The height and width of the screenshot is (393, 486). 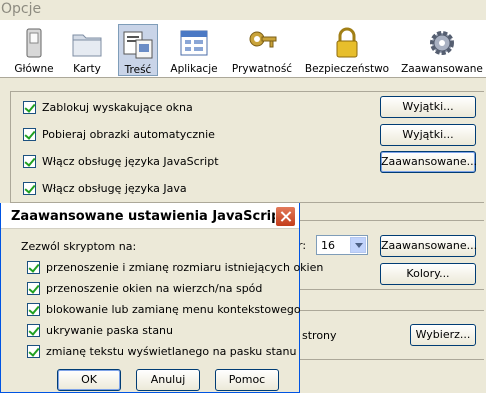 I want to click on enable-javascript-checkbox: Włącz obsługę języka JavaScript, so click(x=121, y=162).